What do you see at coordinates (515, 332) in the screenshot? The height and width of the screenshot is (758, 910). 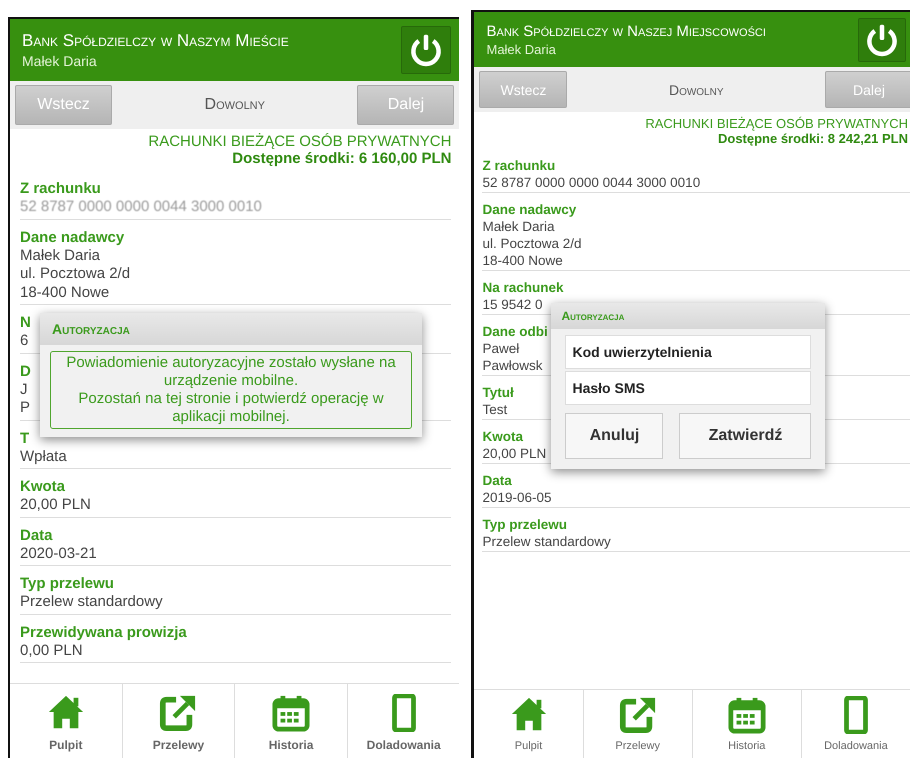 I see `field-label: Dane odbi` at bounding box center [515, 332].